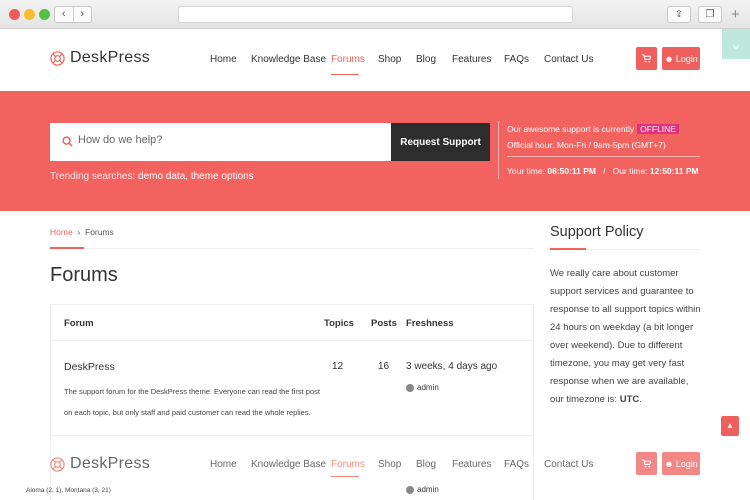 This screenshot has width=750, height=500. What do you see at coordinates (82, 232) in the screenshot?
I see `breadcrumb: Home › Forums` at bounding box center [82, 232].